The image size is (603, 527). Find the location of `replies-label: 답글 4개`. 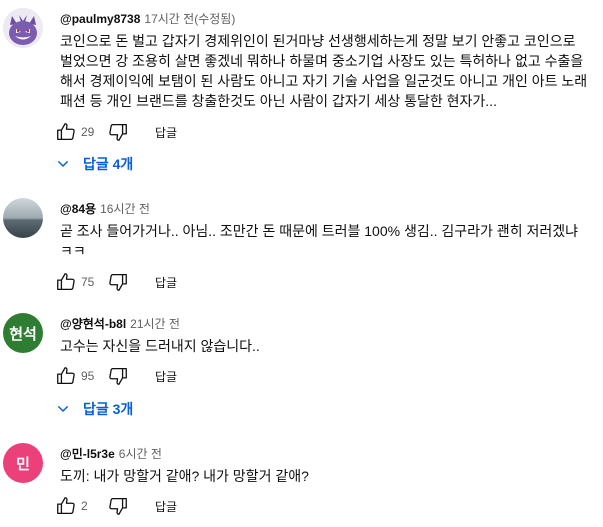

replies-label: 답글 4개 is located at coordinates (108, 164).